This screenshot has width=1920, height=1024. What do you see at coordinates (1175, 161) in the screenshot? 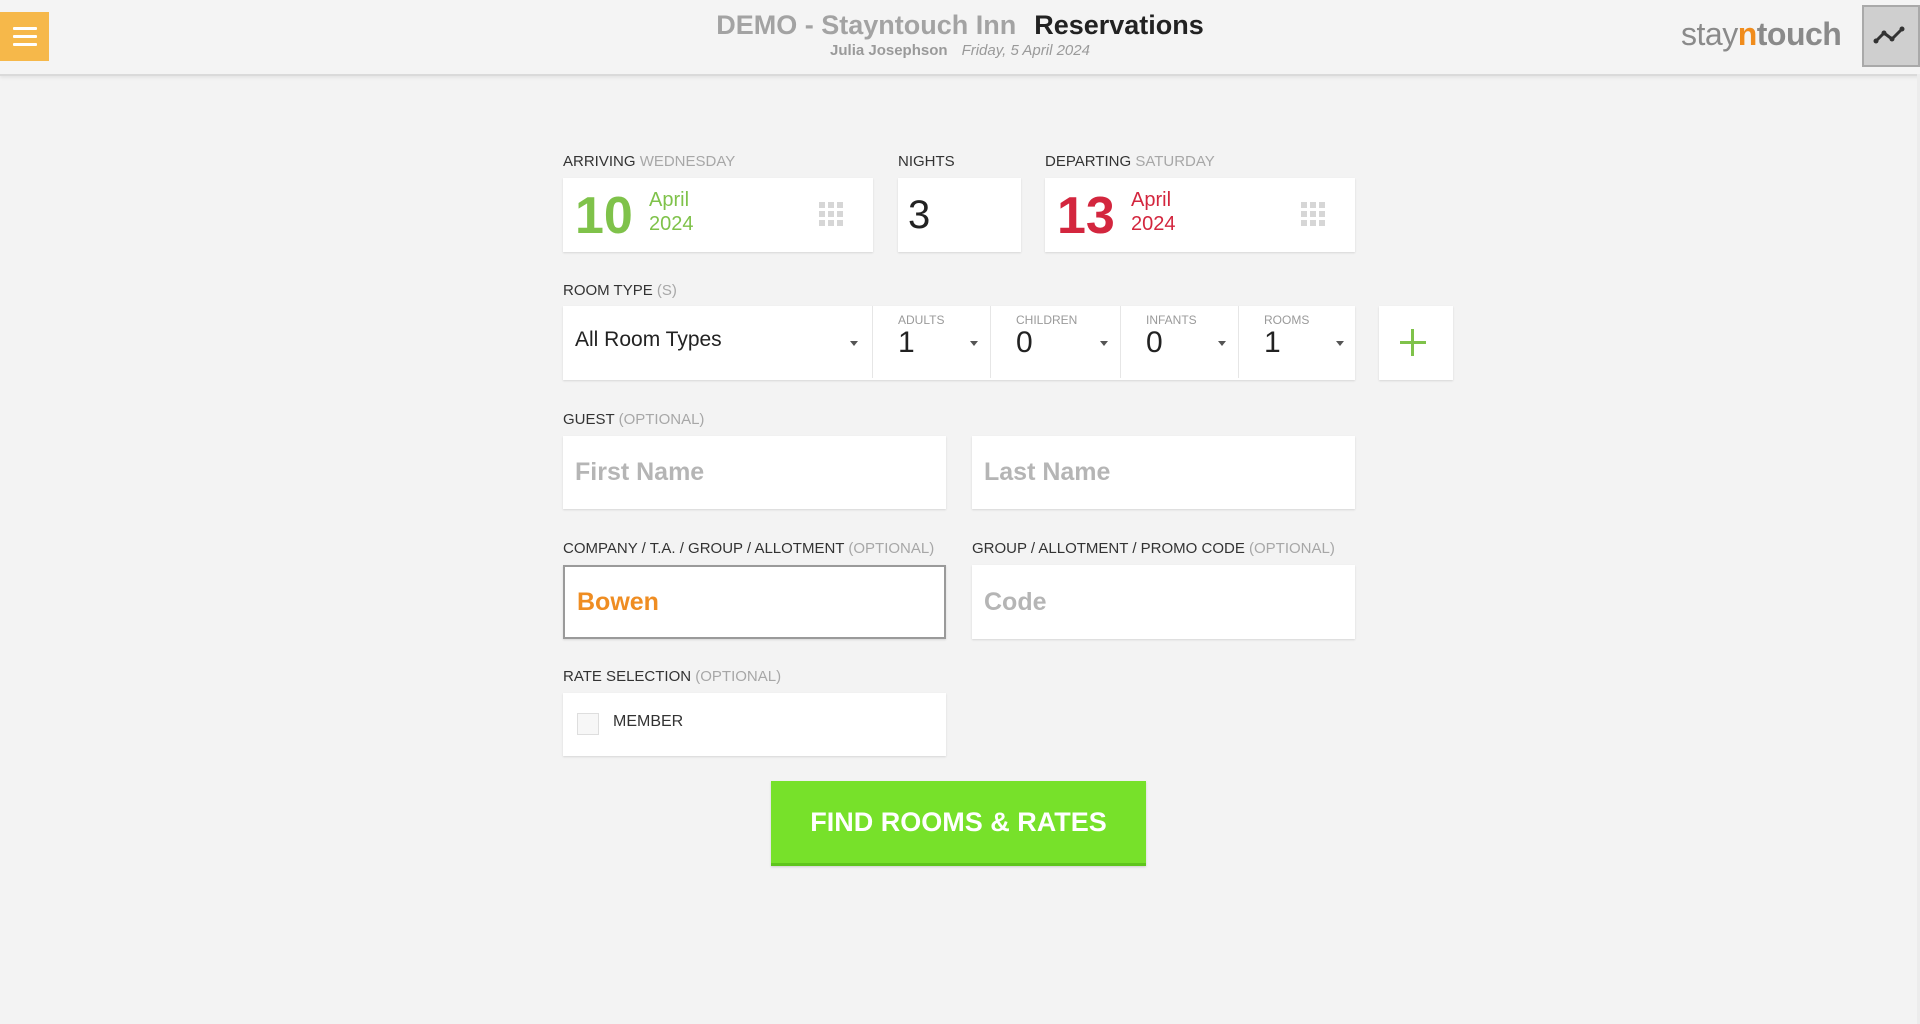
I see `departure-weekday: SATURDAY` at bounding box center [1175, 161].